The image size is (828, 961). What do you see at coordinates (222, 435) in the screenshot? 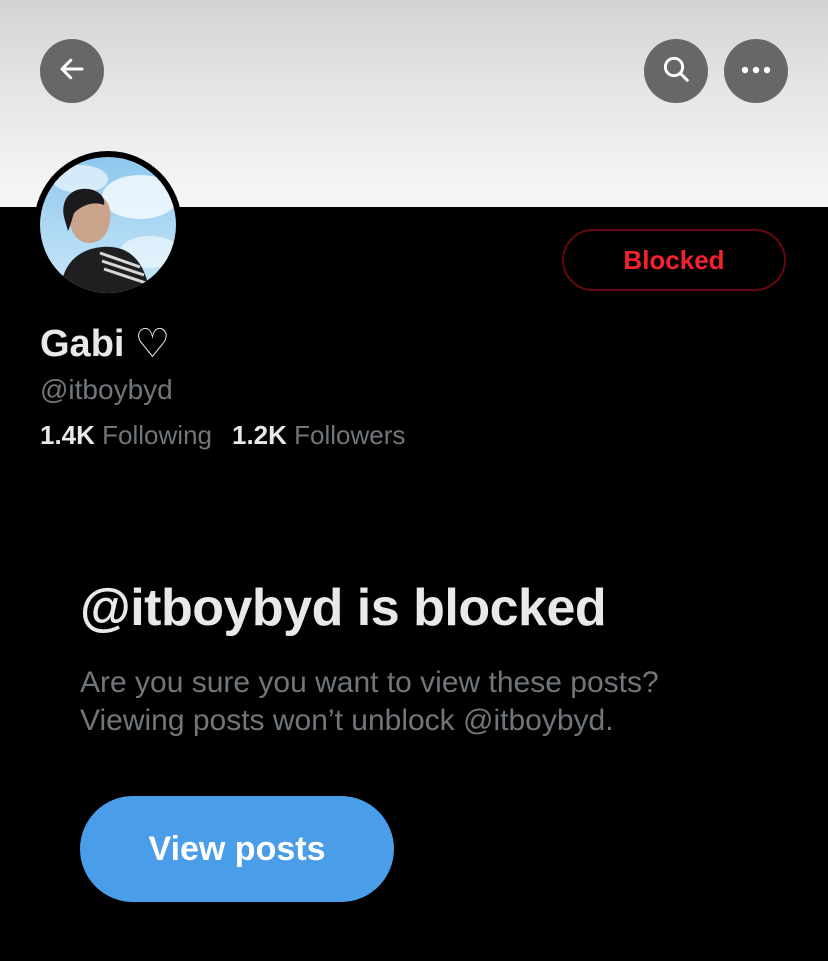
I see `follow-stats: 1.4K Following 1.2K Followers` at bounding box center [222, 435].